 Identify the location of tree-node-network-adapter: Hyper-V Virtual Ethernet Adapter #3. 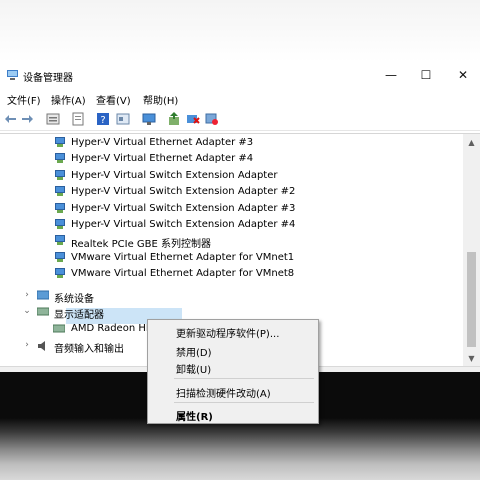
(230, 143).